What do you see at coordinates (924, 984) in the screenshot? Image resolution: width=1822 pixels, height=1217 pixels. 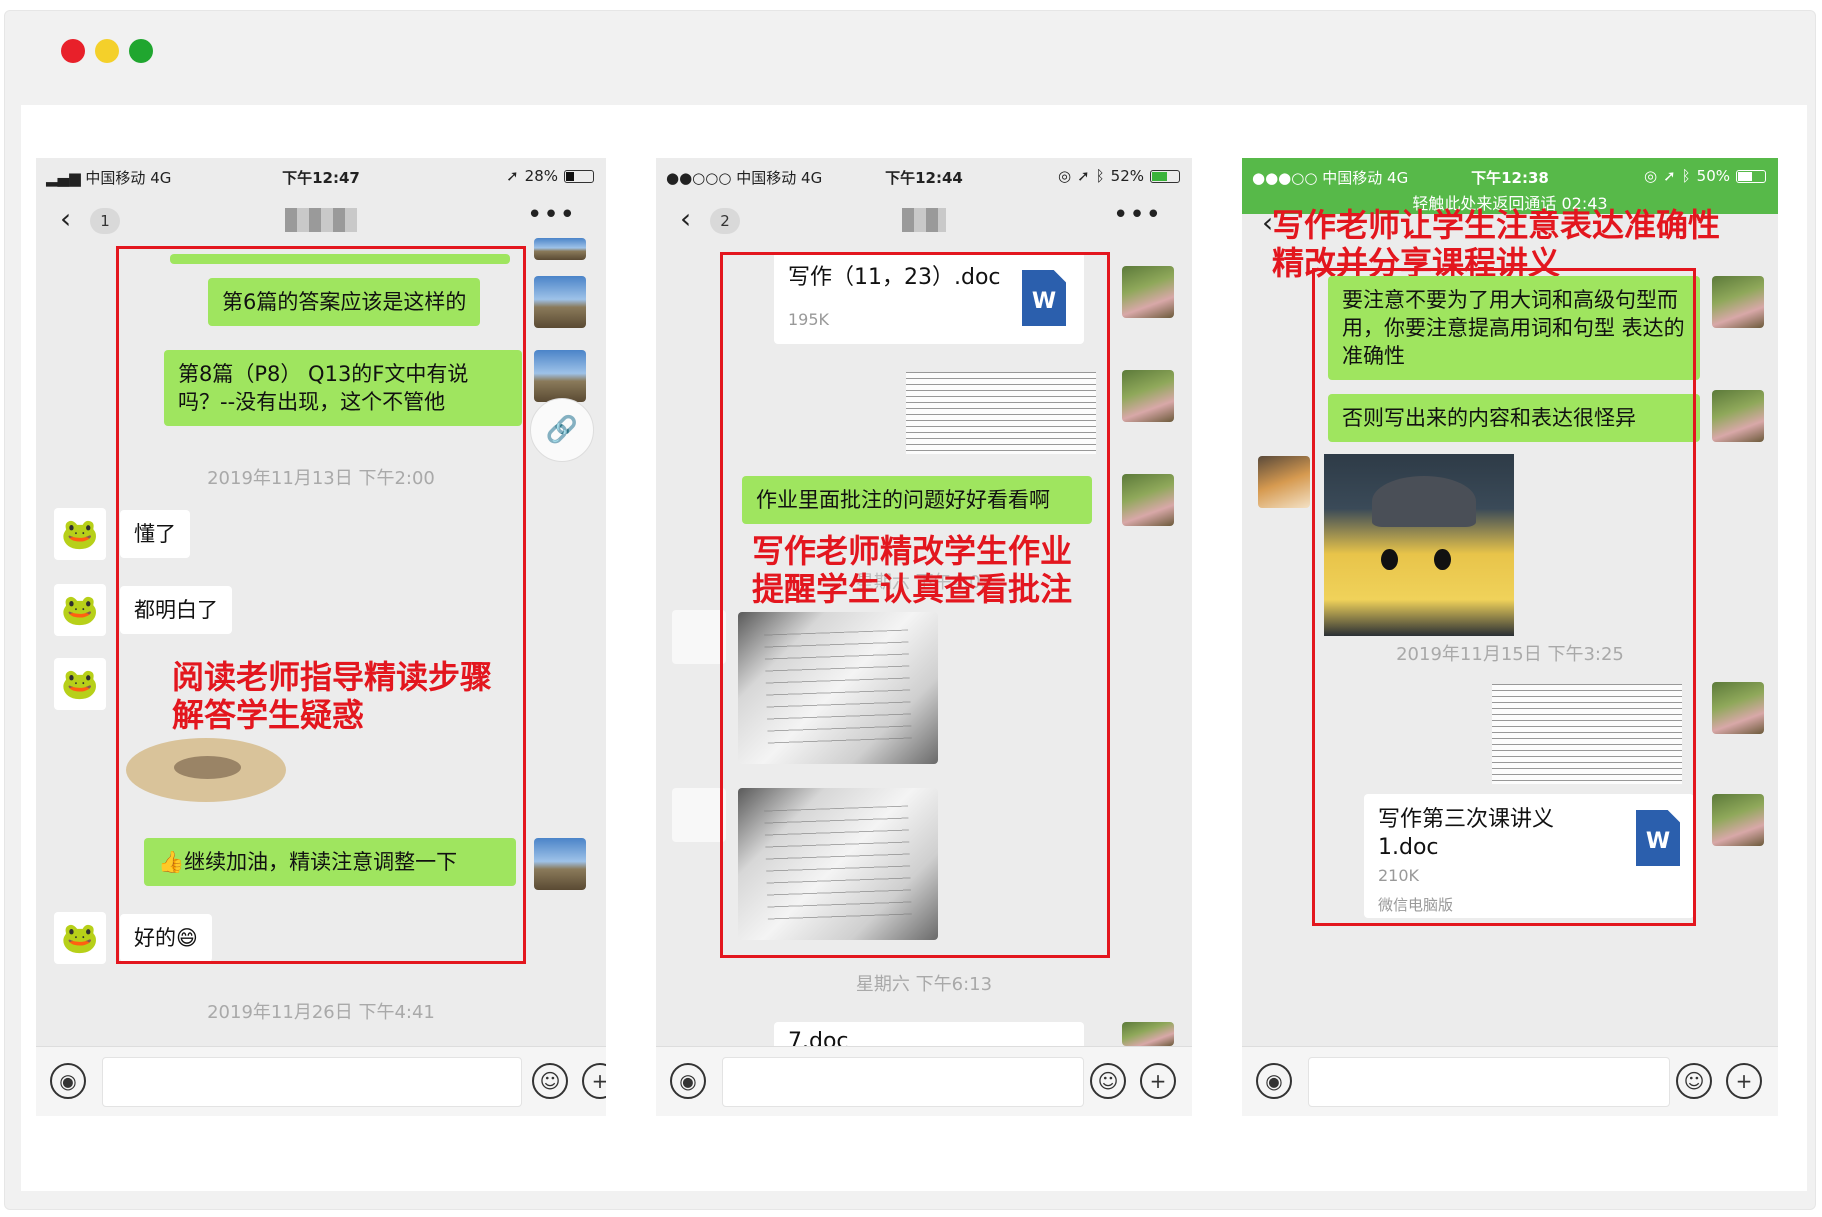 I see `timestamp: 星期六 下午6:13` at bounding box center [924, 984].